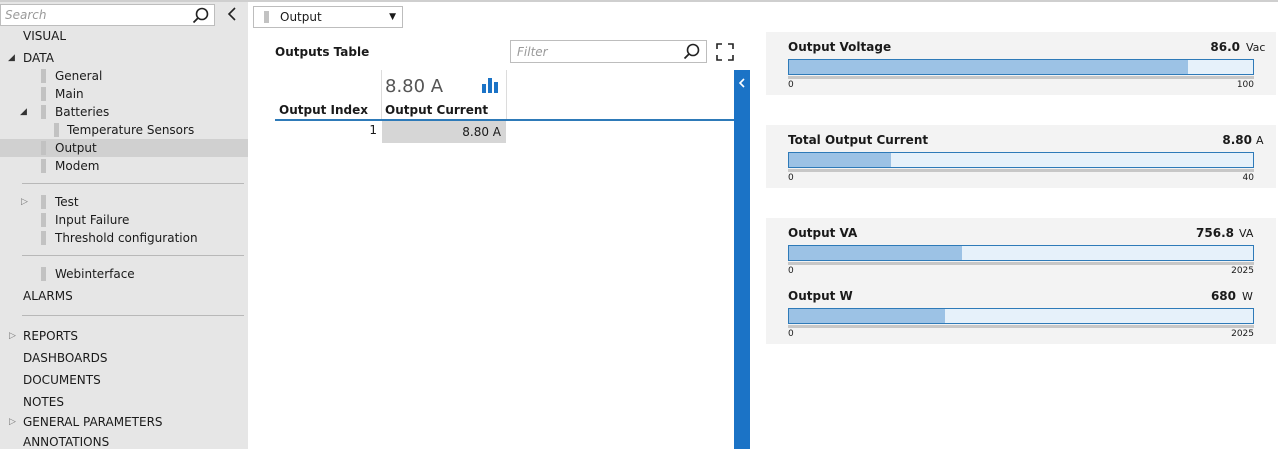 The image size is (1278, 449). Describe the element at coordinates (840, 47) in the screenshot. I see `gauge-title: Output Voltage` at that location.